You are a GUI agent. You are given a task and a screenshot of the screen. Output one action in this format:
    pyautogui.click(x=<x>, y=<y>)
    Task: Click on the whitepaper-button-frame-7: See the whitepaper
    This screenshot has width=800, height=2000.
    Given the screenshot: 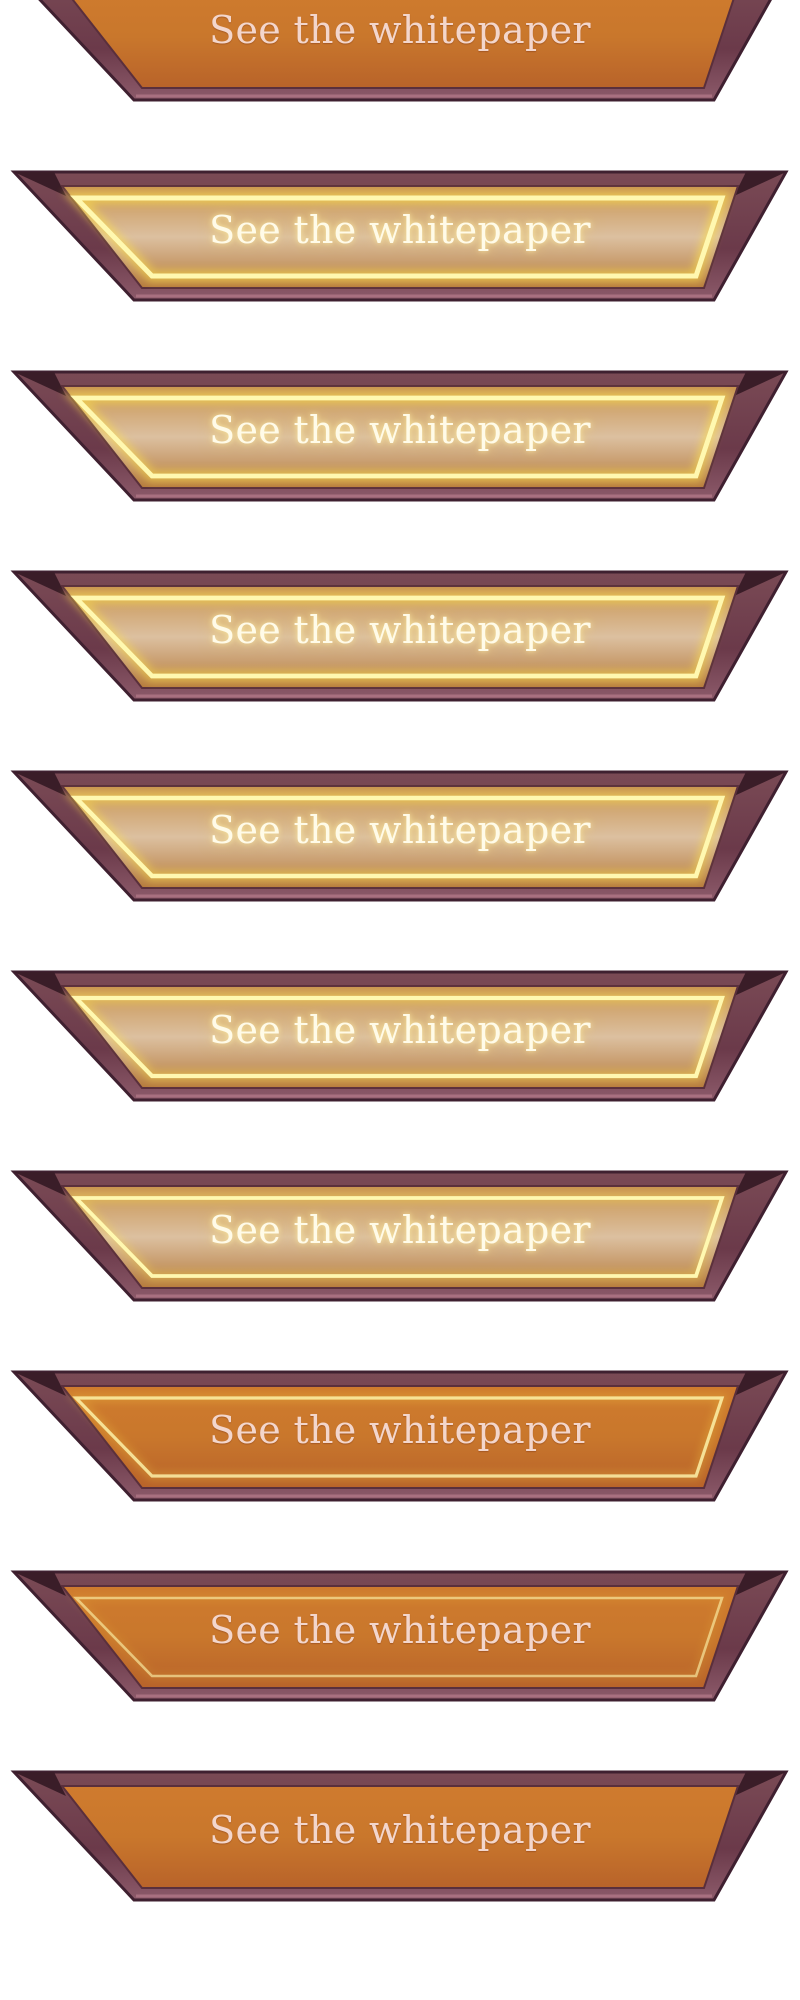 What is the action you would take?
    pyautogui.click(x=399, y=1237)
    